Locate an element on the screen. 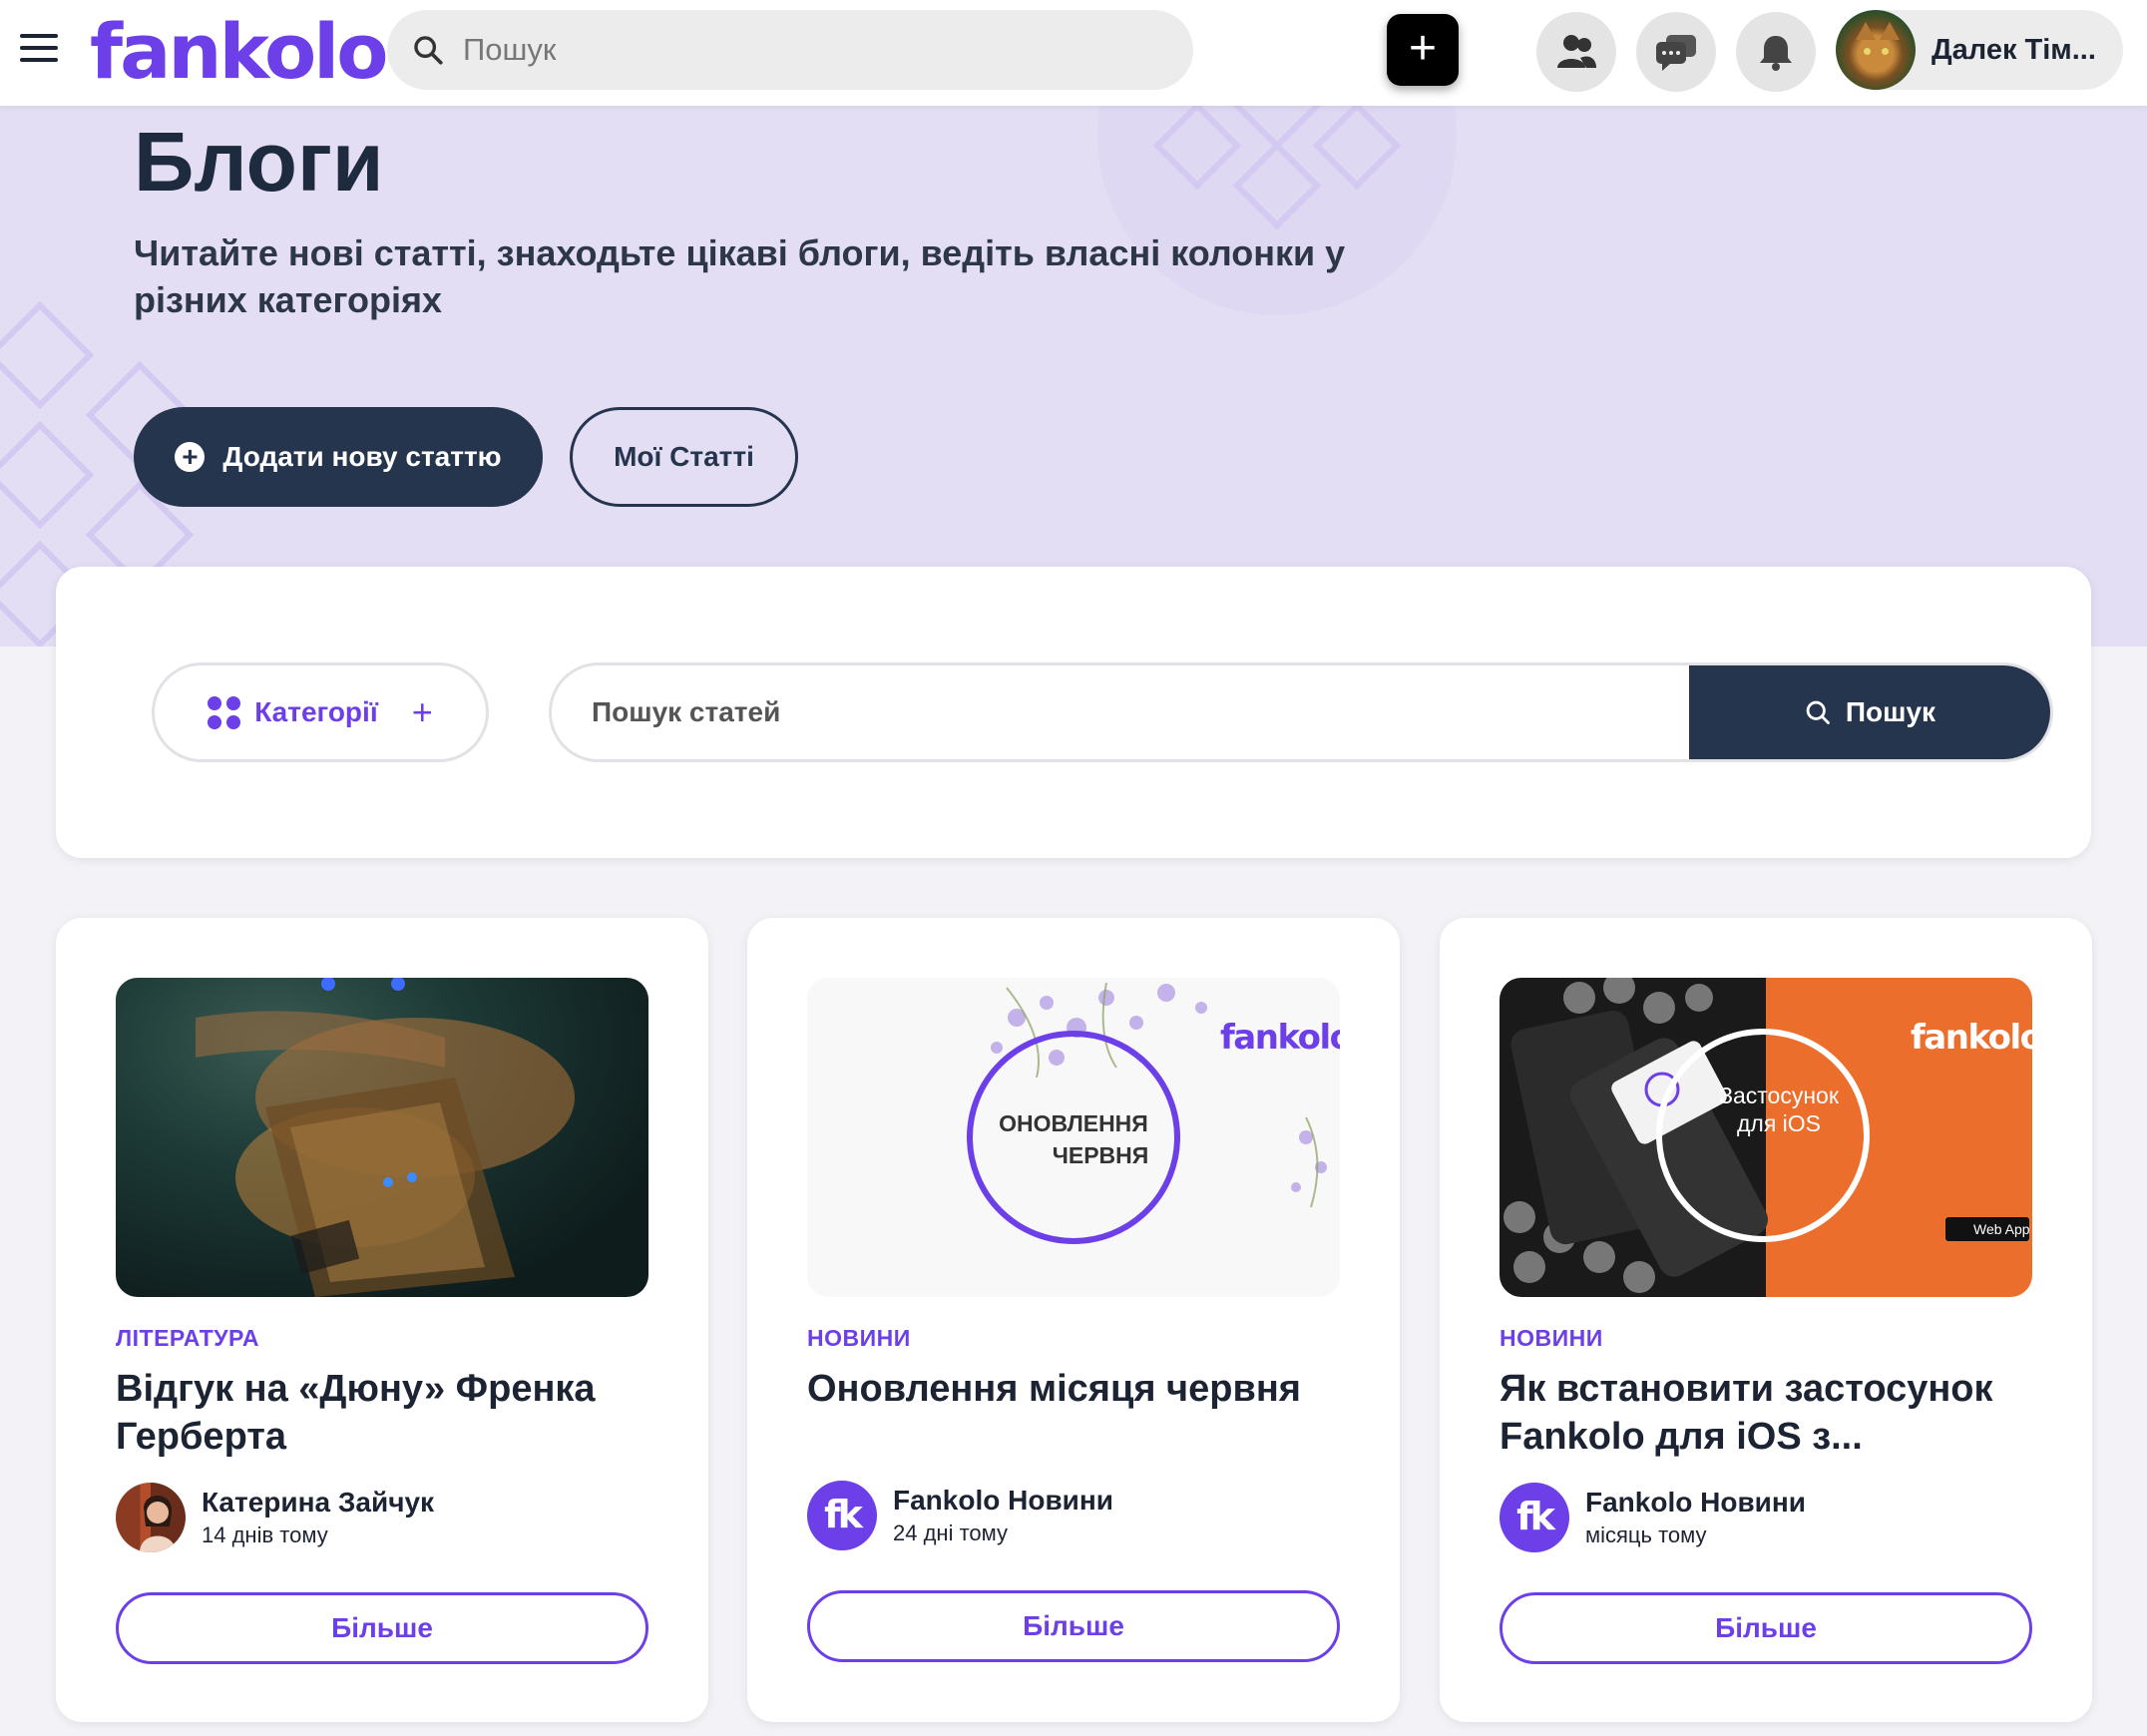 This screenshot has width=2147, height=1736. article-image: ОНОВЛЕННЯ ЧЕРВНЯ fankolo is located at coordinates (1073, 1137).